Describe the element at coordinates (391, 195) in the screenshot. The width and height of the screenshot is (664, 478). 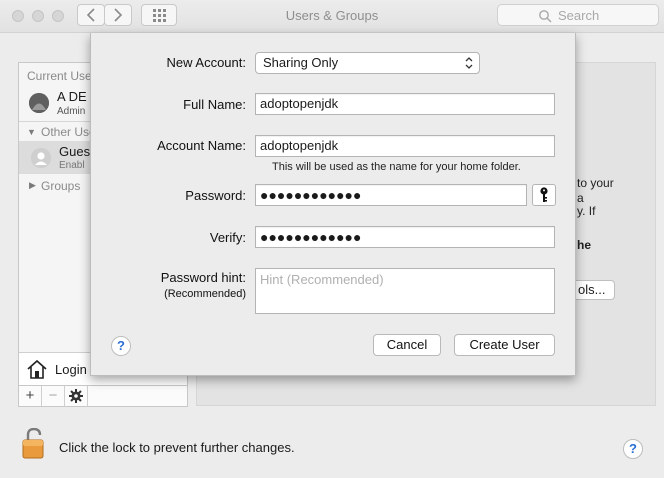
I see `password-field: ●●●●●●●●●●●●` at that location.